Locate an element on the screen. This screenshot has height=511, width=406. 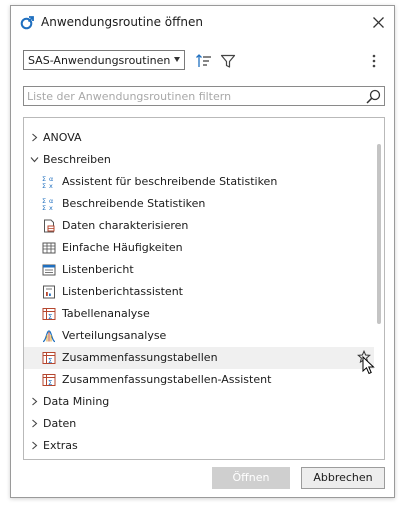
sort-icon is located at coordinates (204, 61).